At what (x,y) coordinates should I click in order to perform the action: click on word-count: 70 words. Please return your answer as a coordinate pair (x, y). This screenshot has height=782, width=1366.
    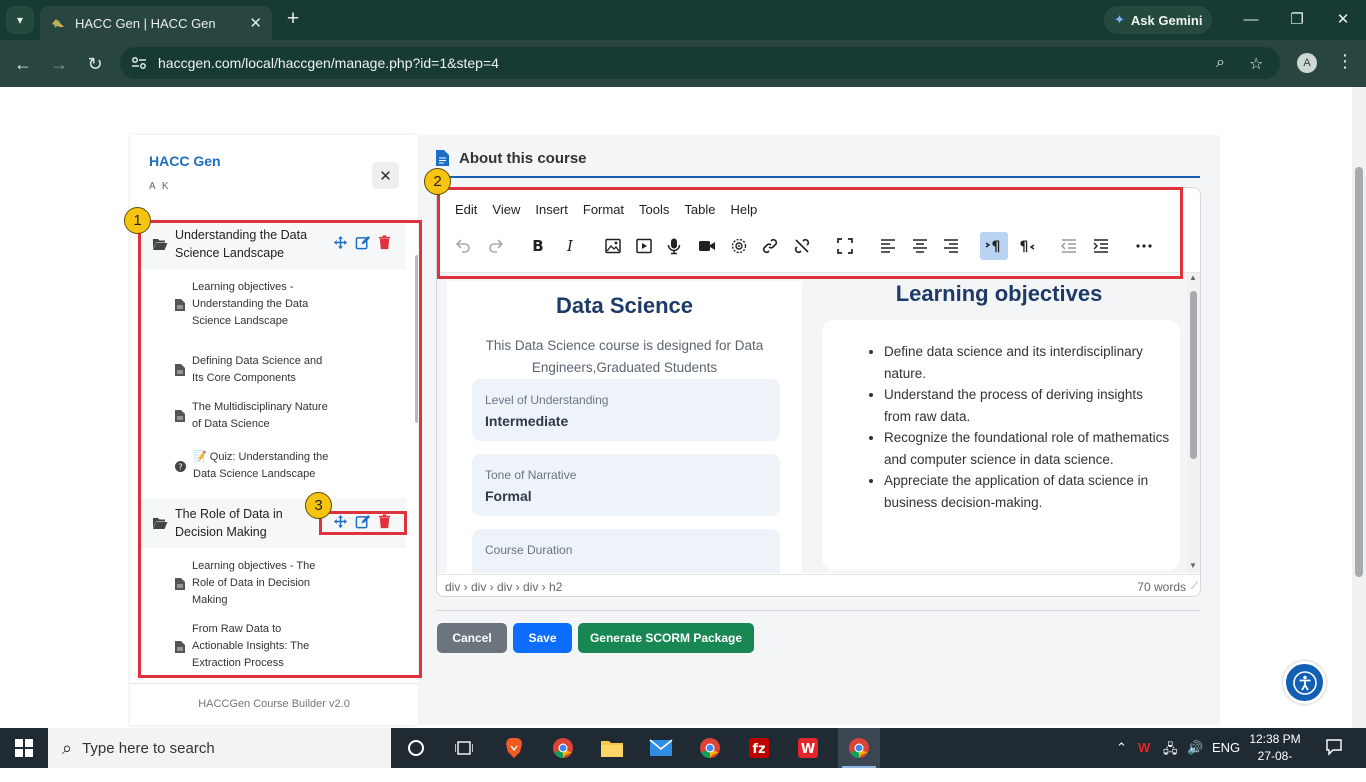
    Looking at the image, I should click on (1161, 587).